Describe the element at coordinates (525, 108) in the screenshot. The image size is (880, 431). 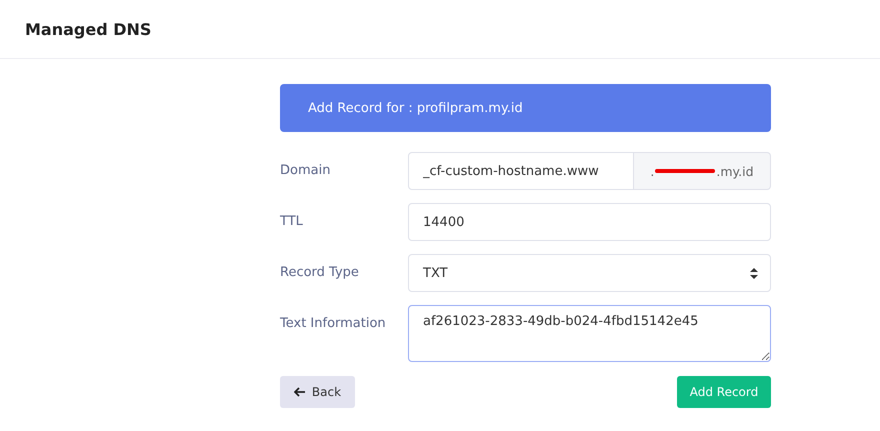
I see `form-banner: Add Record for : profilpram.my.id` at that location.